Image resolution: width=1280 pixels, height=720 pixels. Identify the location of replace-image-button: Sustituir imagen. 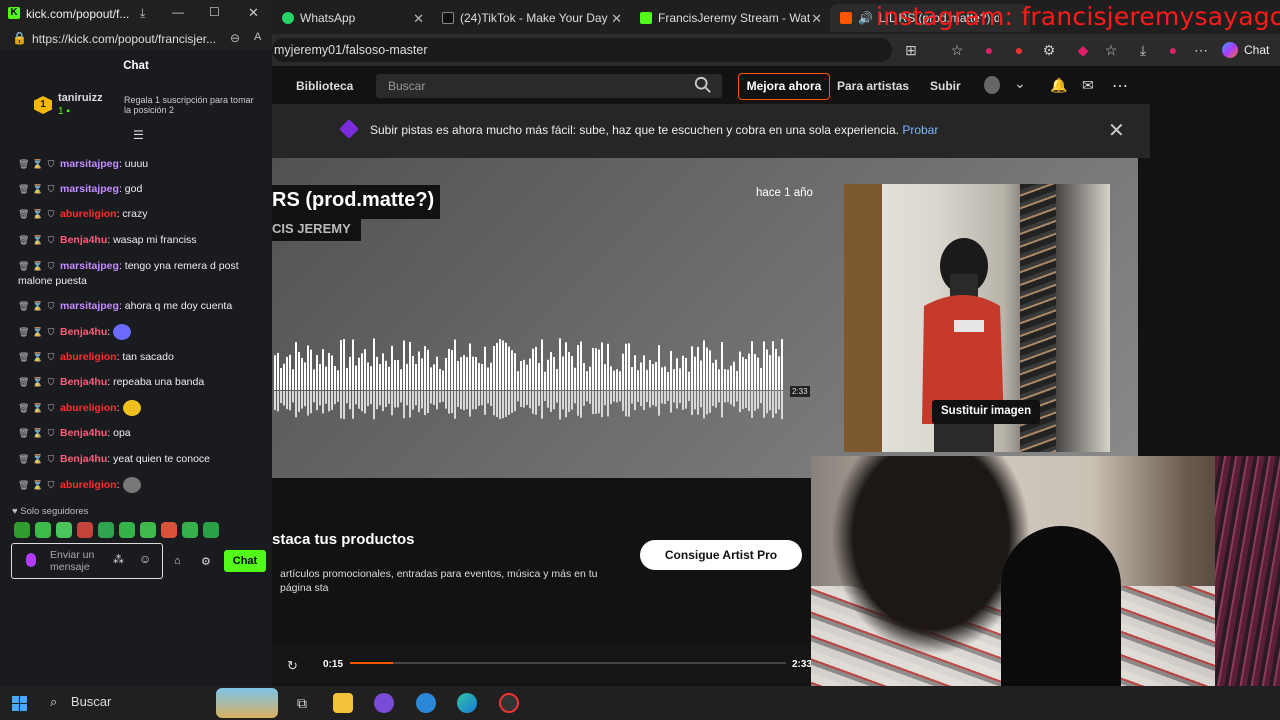
(986, 412).